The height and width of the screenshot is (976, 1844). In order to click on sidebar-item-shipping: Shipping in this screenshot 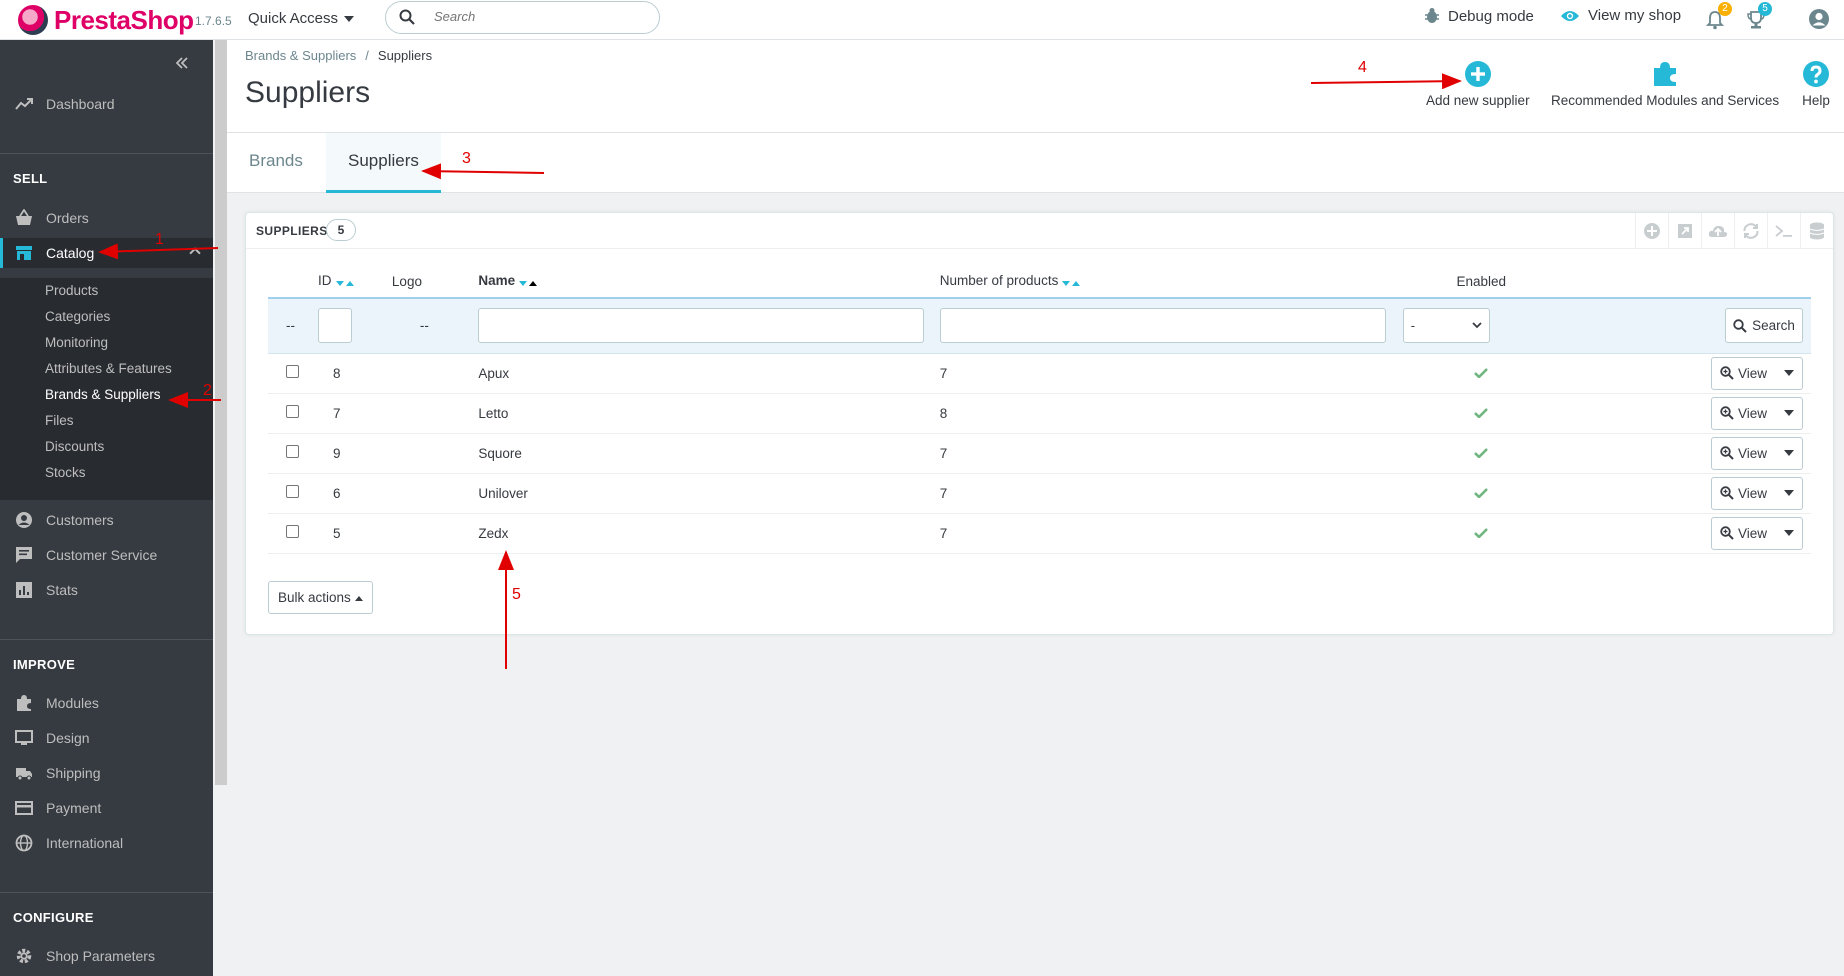, I will do `click(106, 773)`.